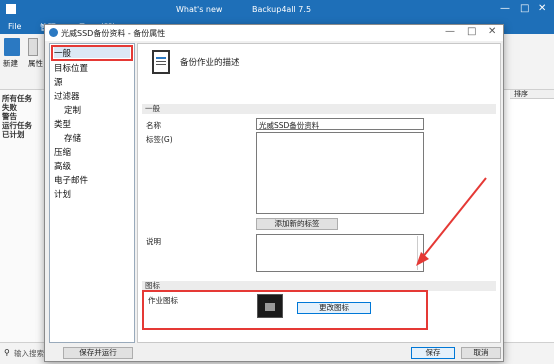 This screenshot has width=554, height=364. I want to click on arrow-head, so click(422, 259).